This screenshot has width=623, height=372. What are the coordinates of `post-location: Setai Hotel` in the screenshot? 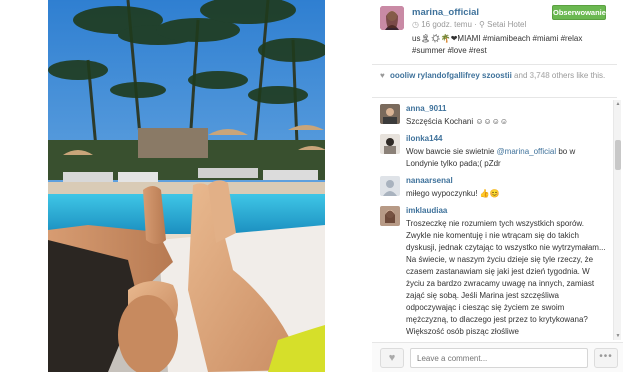 It's located at (506, 24).